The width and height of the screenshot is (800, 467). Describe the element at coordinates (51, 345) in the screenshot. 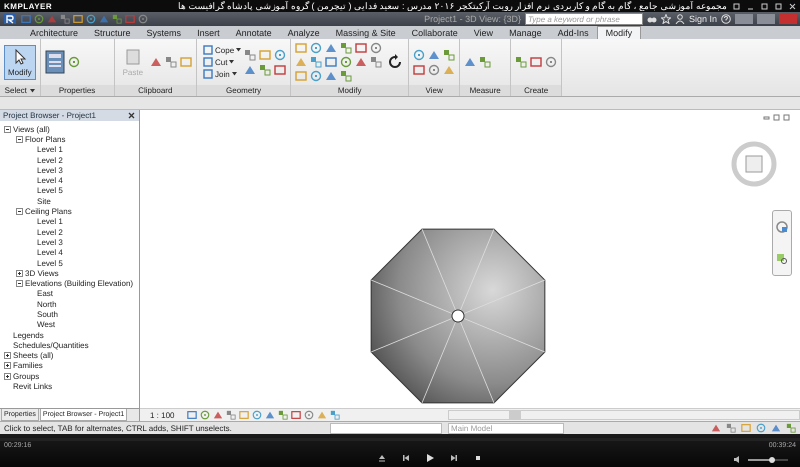

I see `tree-item: Schedules/Quantities` at that location.